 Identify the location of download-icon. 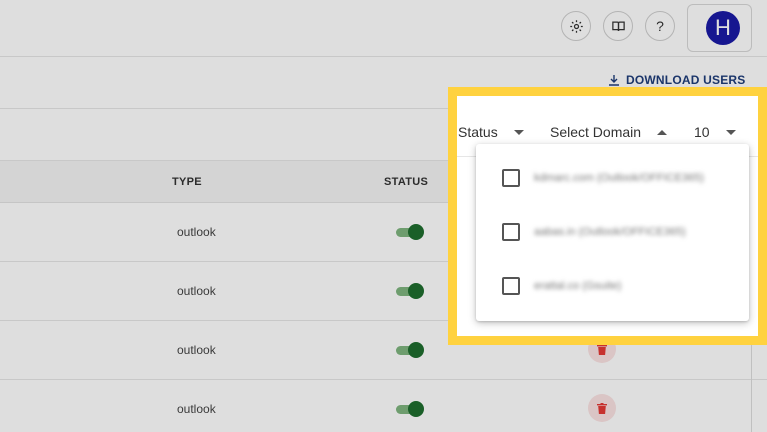
(614, 80).